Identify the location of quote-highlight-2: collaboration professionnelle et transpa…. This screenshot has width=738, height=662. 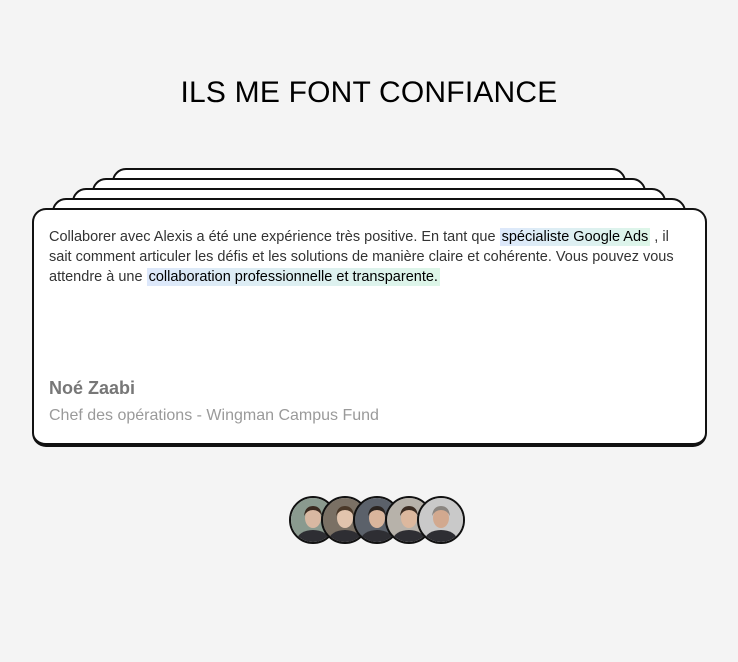
(293, 277).